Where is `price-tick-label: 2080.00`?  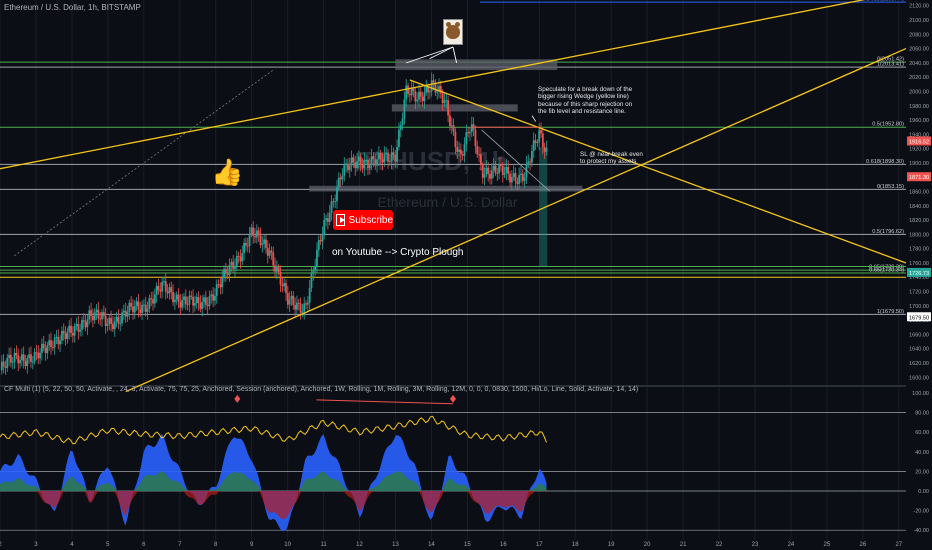
price-tick-label: 2080.00 is located at coordinates (919, 35).